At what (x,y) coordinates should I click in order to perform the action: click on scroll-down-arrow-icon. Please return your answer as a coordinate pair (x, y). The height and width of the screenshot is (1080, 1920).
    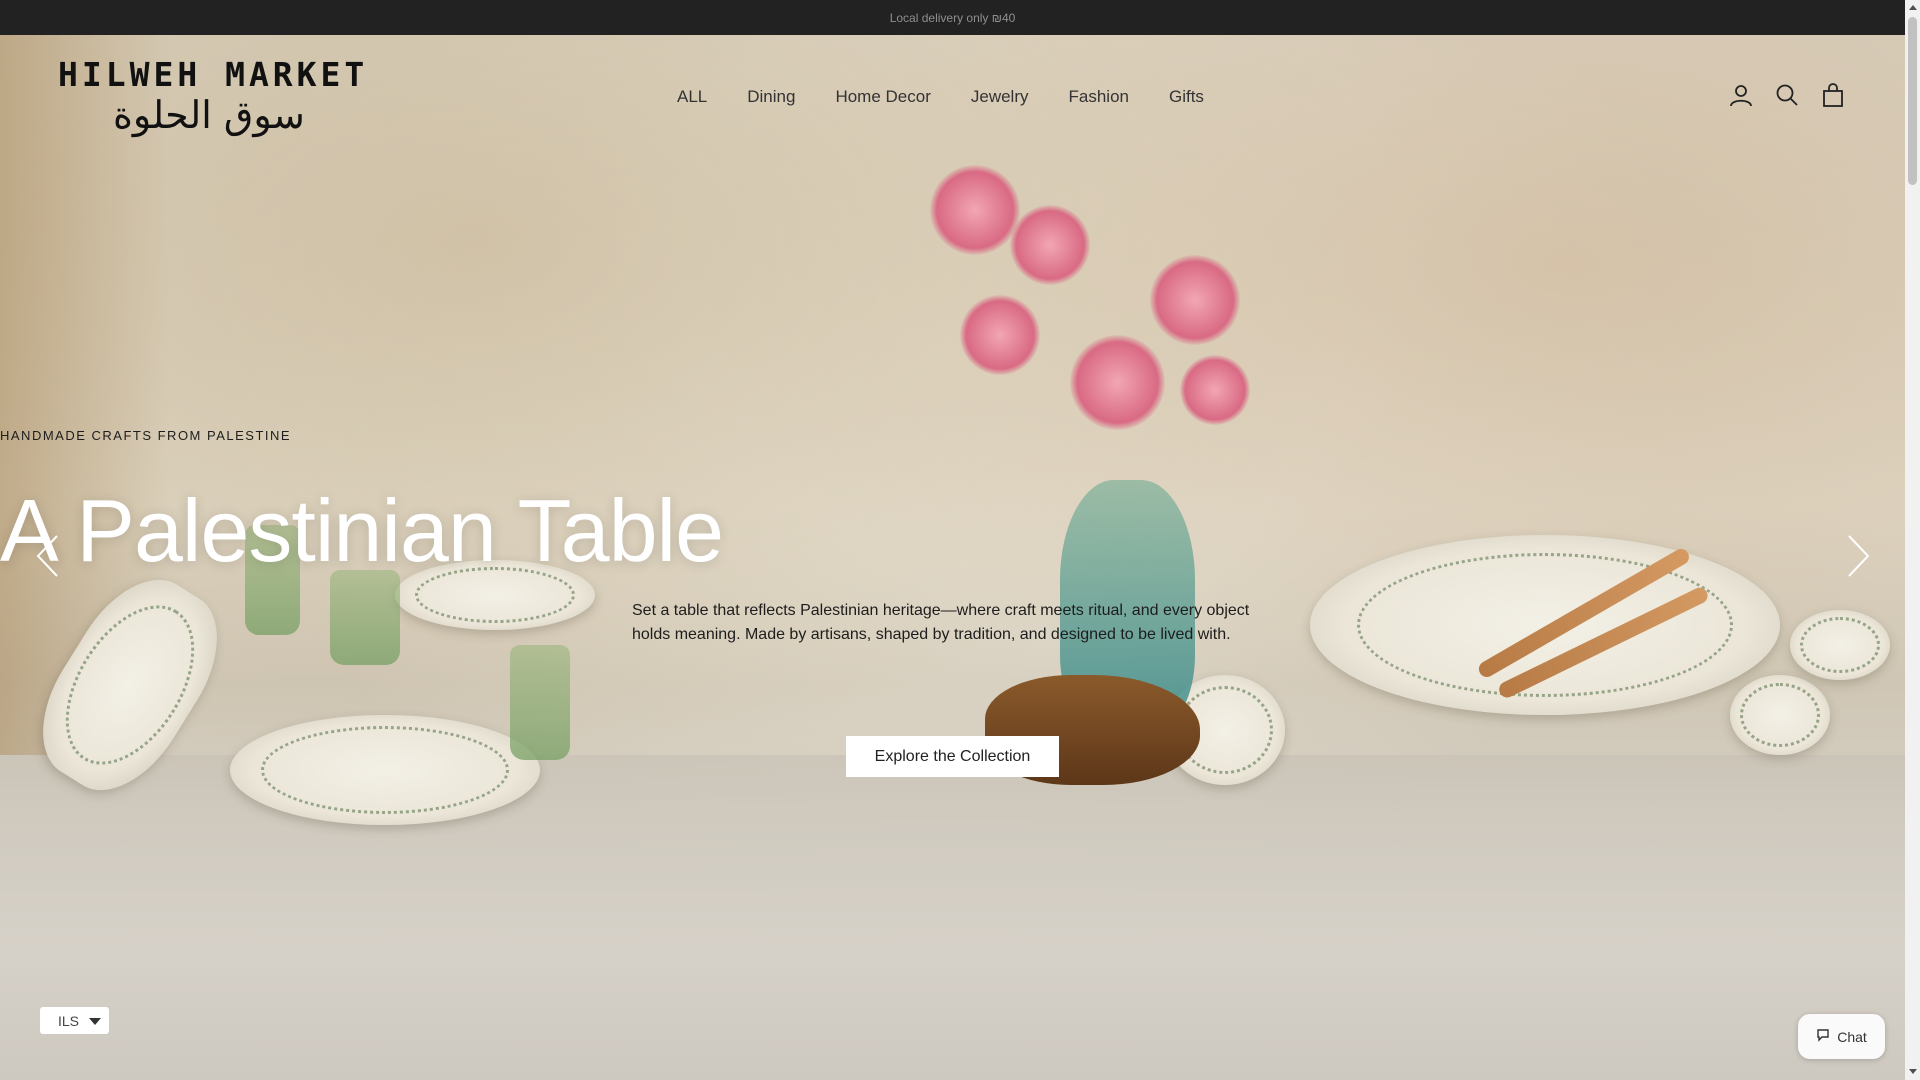
    Looking at the image, I should click on (1913, 1071).